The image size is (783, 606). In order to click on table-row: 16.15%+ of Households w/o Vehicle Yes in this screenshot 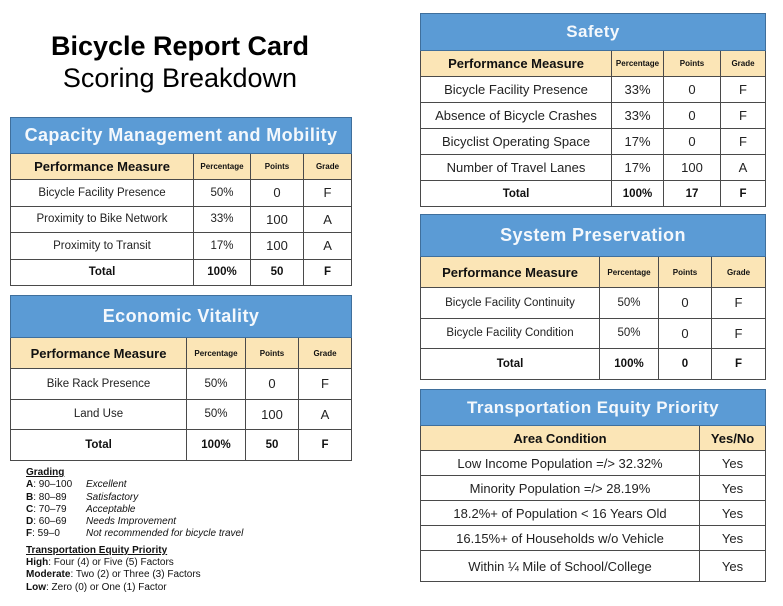, I will do `click(593, 538)`.